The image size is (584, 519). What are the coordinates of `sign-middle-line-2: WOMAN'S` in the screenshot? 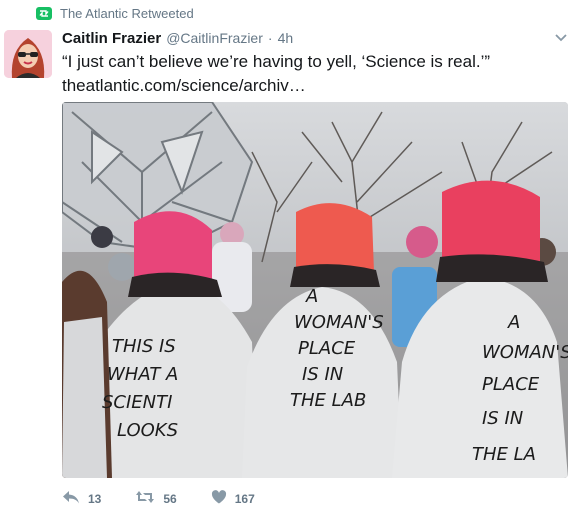 It's located at (339, 322).